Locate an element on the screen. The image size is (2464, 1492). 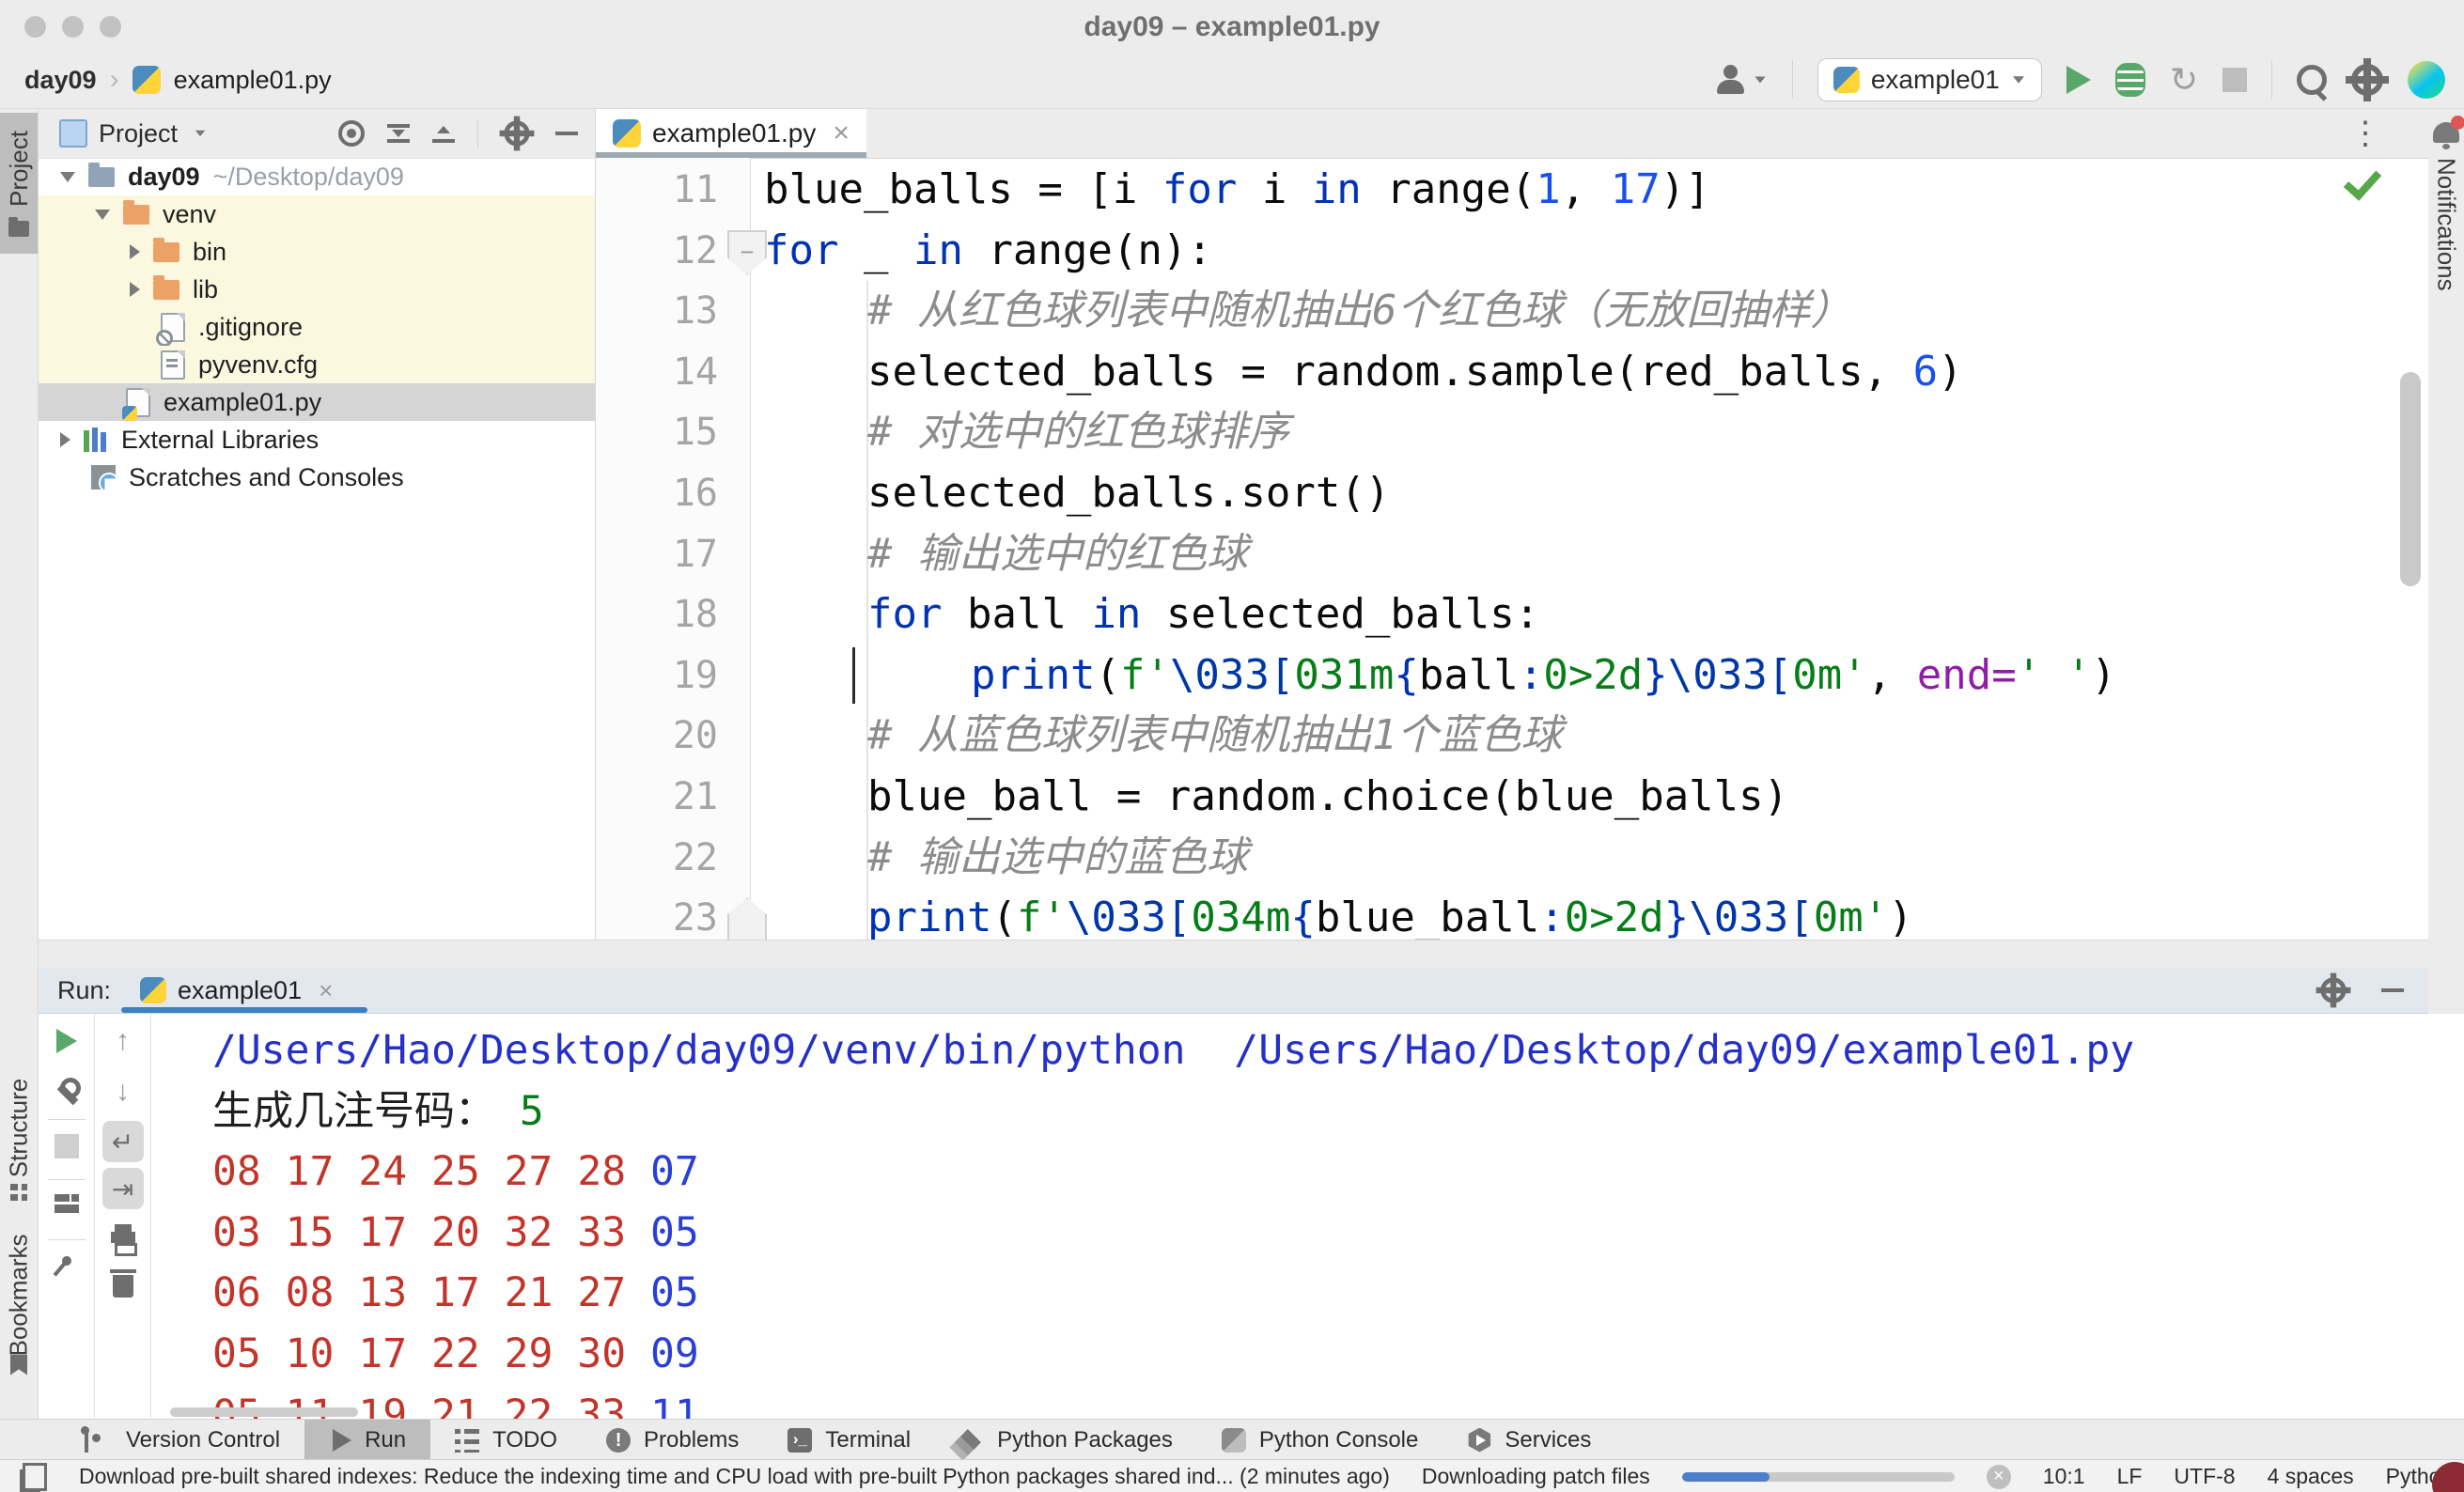
tree-item-external-libraries: External Libraries is located at coordinates (317, 440).